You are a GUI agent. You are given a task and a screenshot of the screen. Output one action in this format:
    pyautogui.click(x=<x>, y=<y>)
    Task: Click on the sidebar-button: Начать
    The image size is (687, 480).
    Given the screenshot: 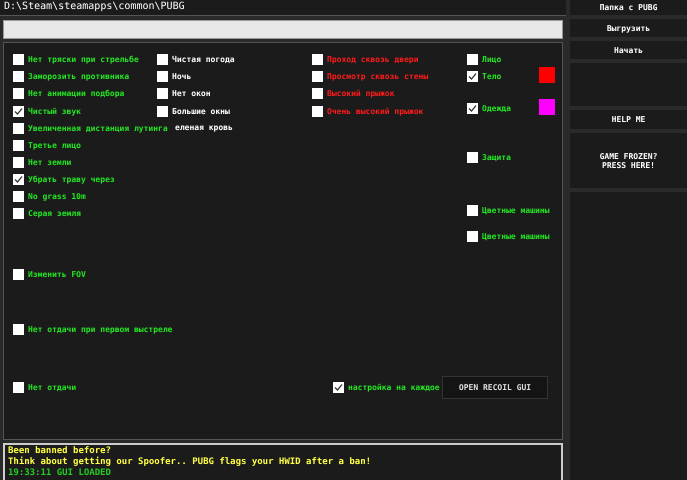 What is the action you would take?
    pyautogui.click(x=628, y=50)
    